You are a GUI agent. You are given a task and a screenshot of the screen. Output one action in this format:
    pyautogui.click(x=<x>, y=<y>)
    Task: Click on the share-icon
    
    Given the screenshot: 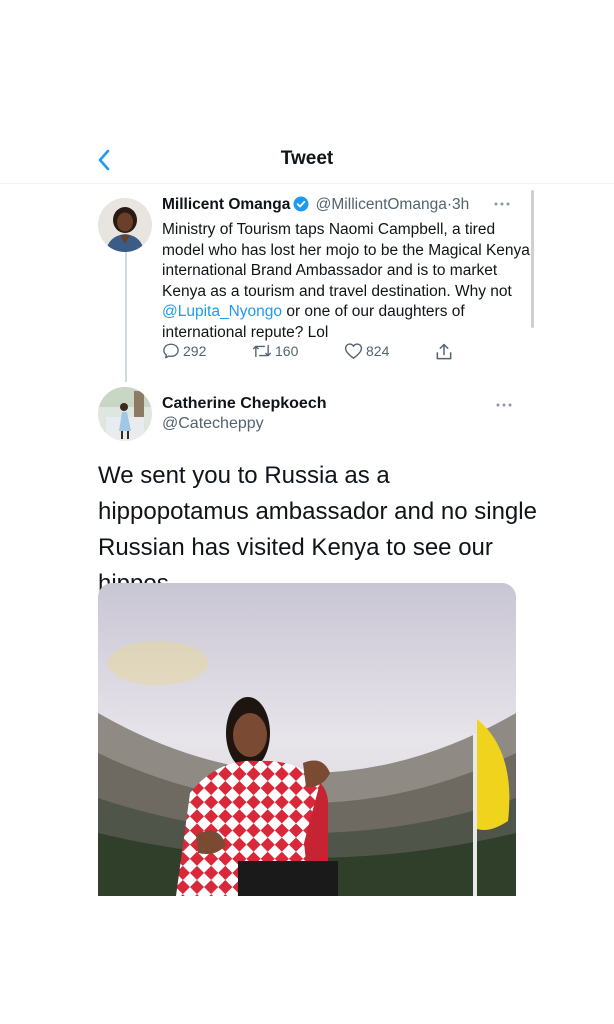 What is the action you would take?
    pyautogui.click(x=444, y=351)
    